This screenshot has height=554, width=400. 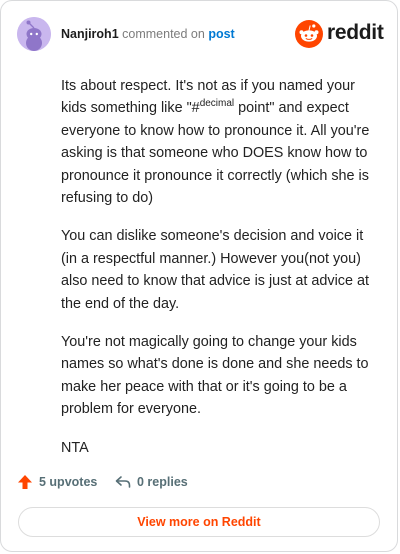 What do you see at coordinates (199, 522) in the screenshot?
I see `view-more-on-reddit-button: View more on Reddit` at bounding box center [199, 522].